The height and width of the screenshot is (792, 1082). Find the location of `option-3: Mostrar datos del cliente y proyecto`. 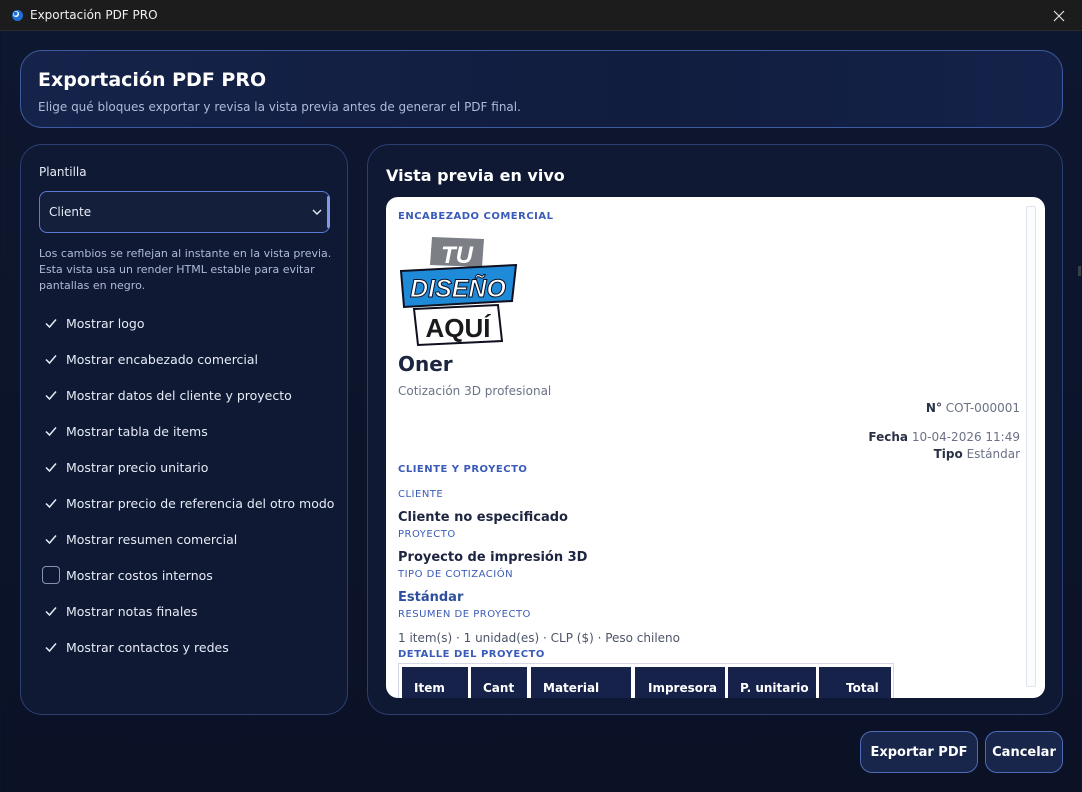

option-3: Mostrar datos del cliente y proyecto is located at coordinates (189, 395).